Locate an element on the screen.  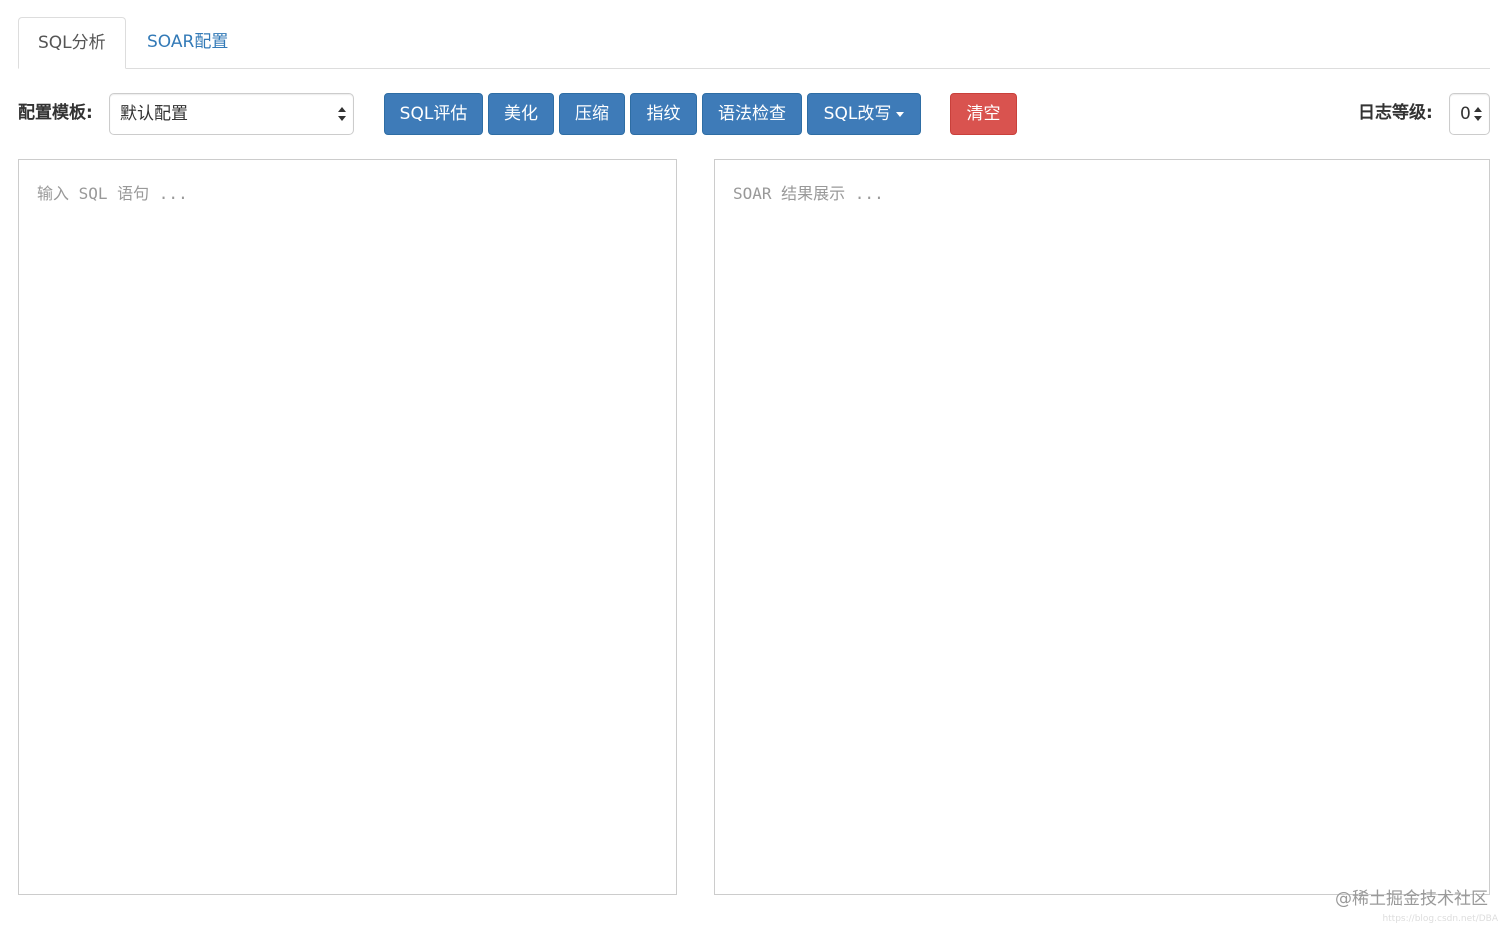
syntax-check-button: 语法检查 is located at coordinates (752, 114).